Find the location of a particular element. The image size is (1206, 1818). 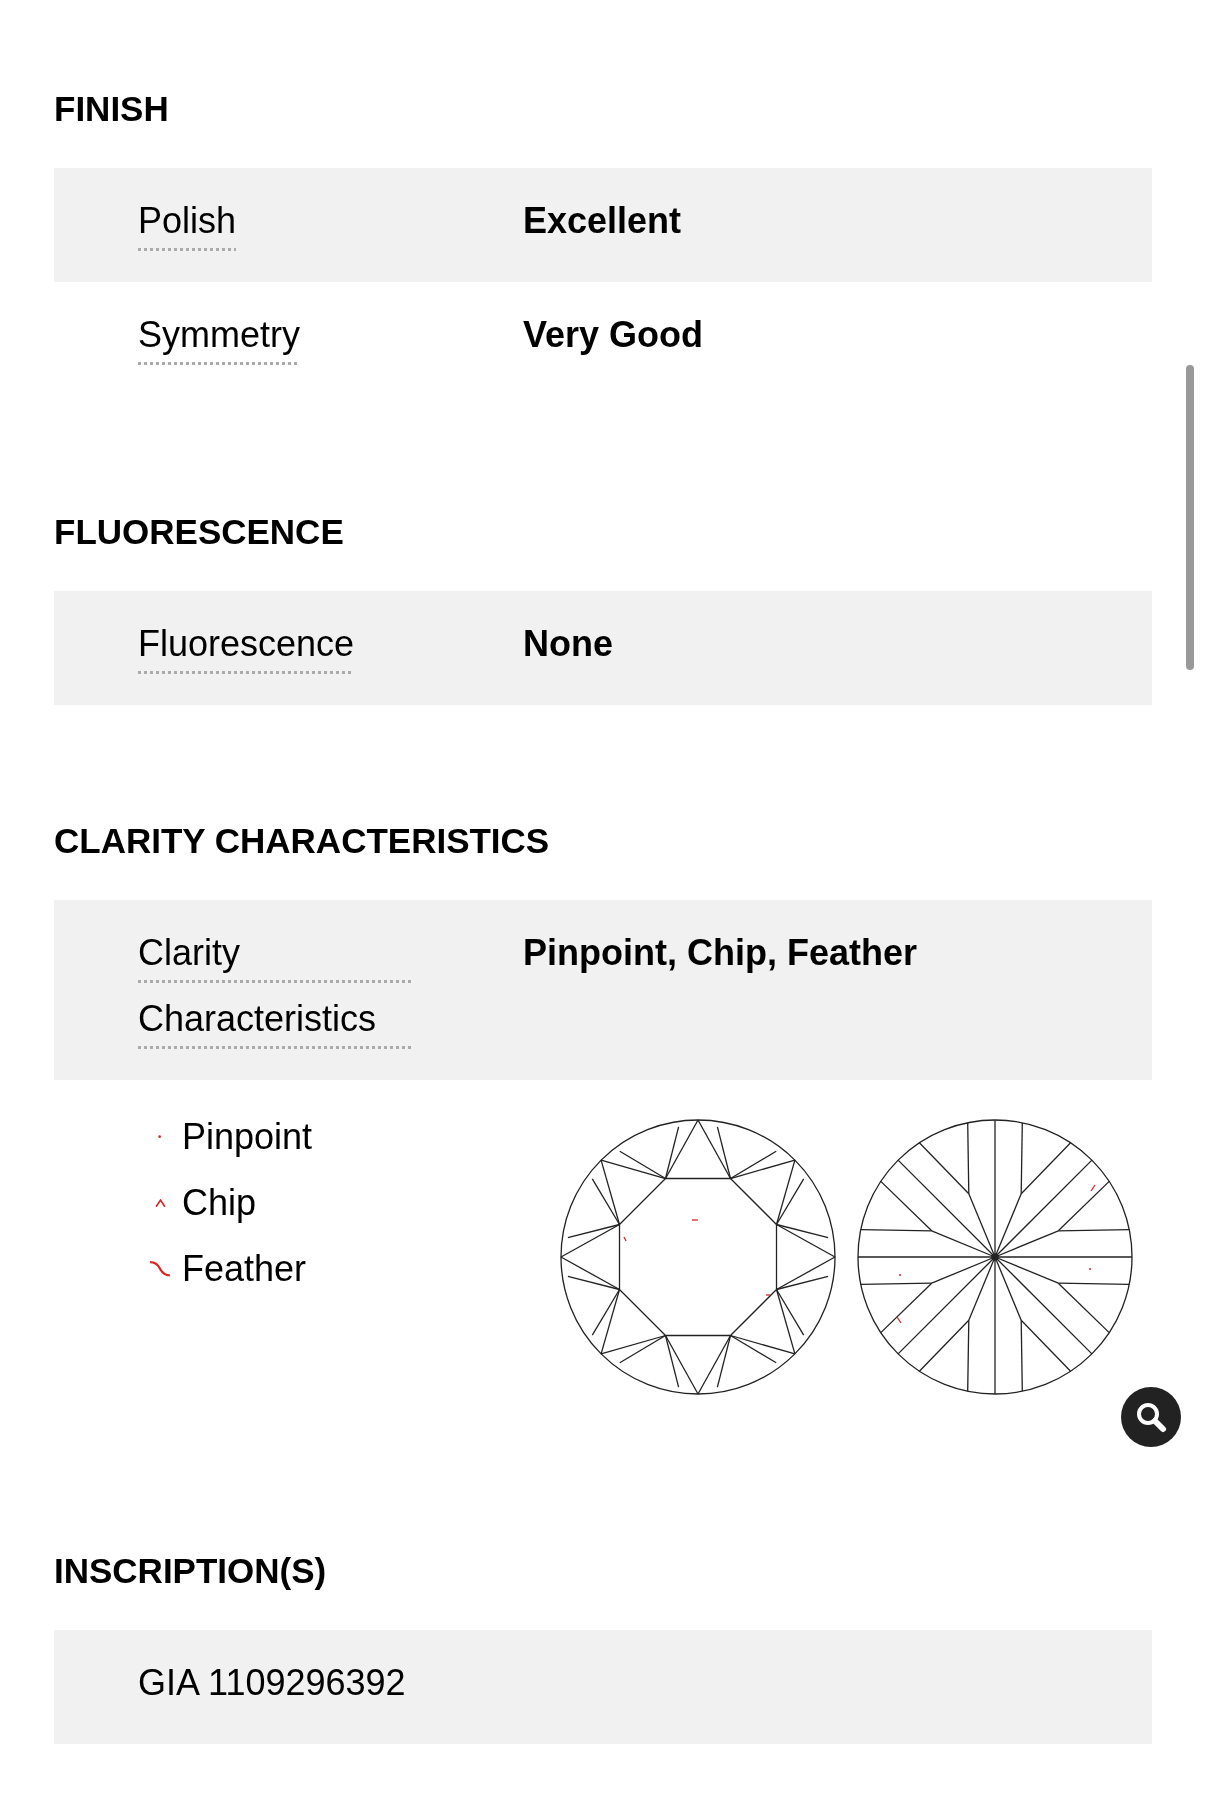

scrollbar is located at coordinates (1190, 517).